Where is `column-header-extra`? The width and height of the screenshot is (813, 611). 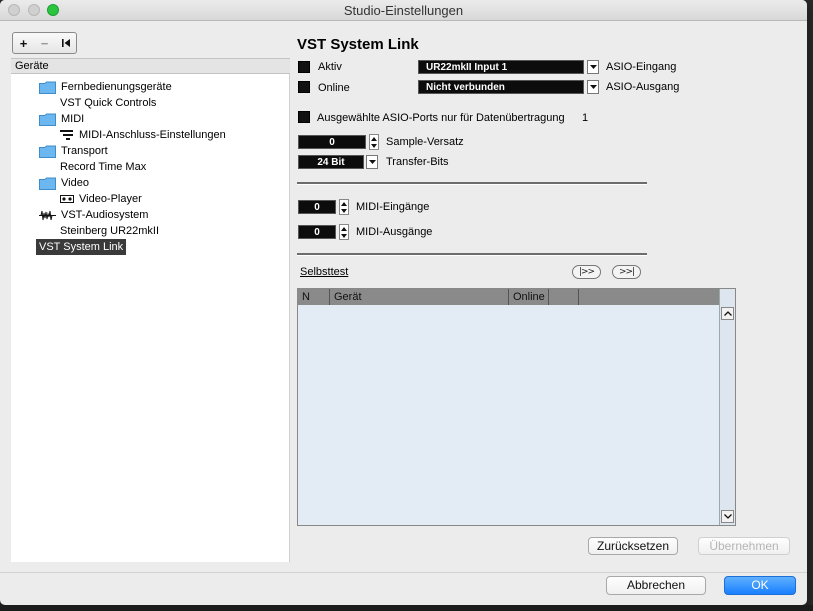
column-header-extra is located at coordinates (564, 297).